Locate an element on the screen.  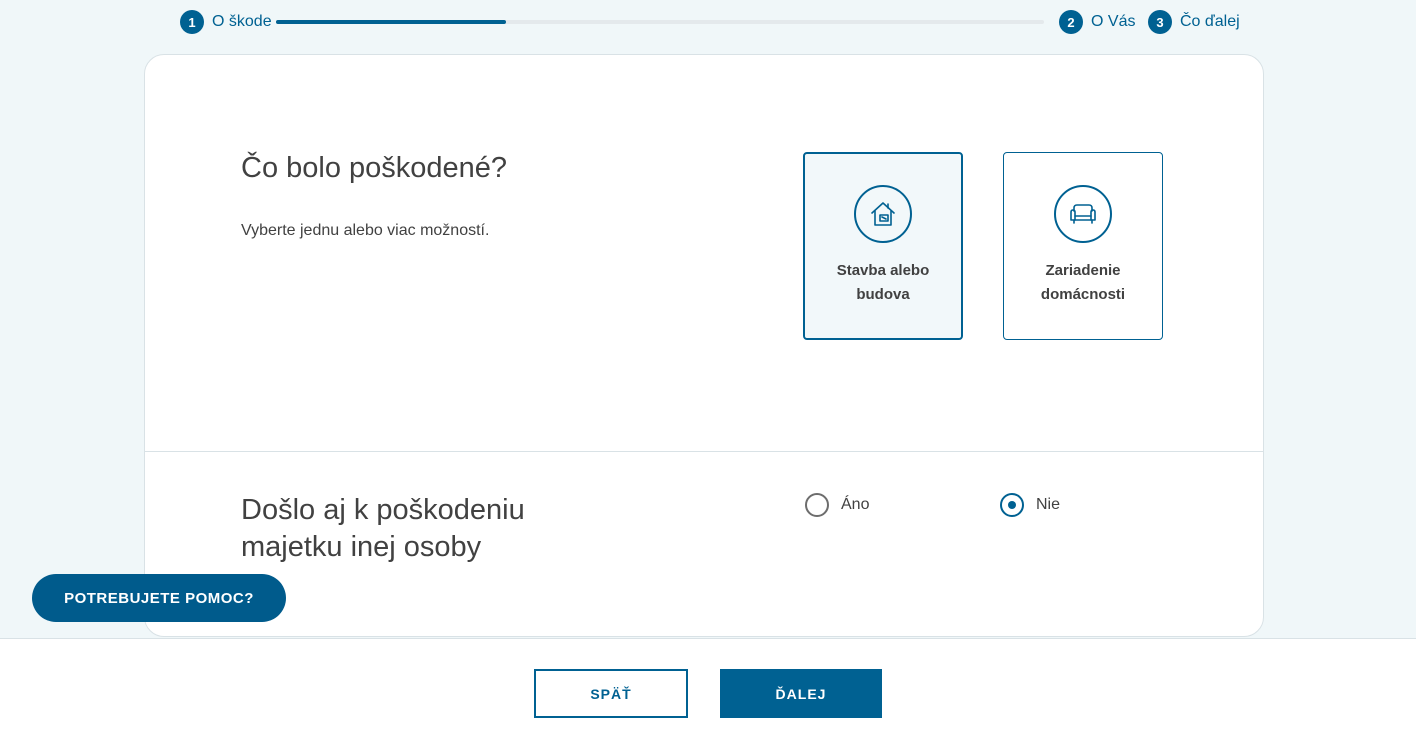
armchair-icon is located at coordinates (1083, 214).